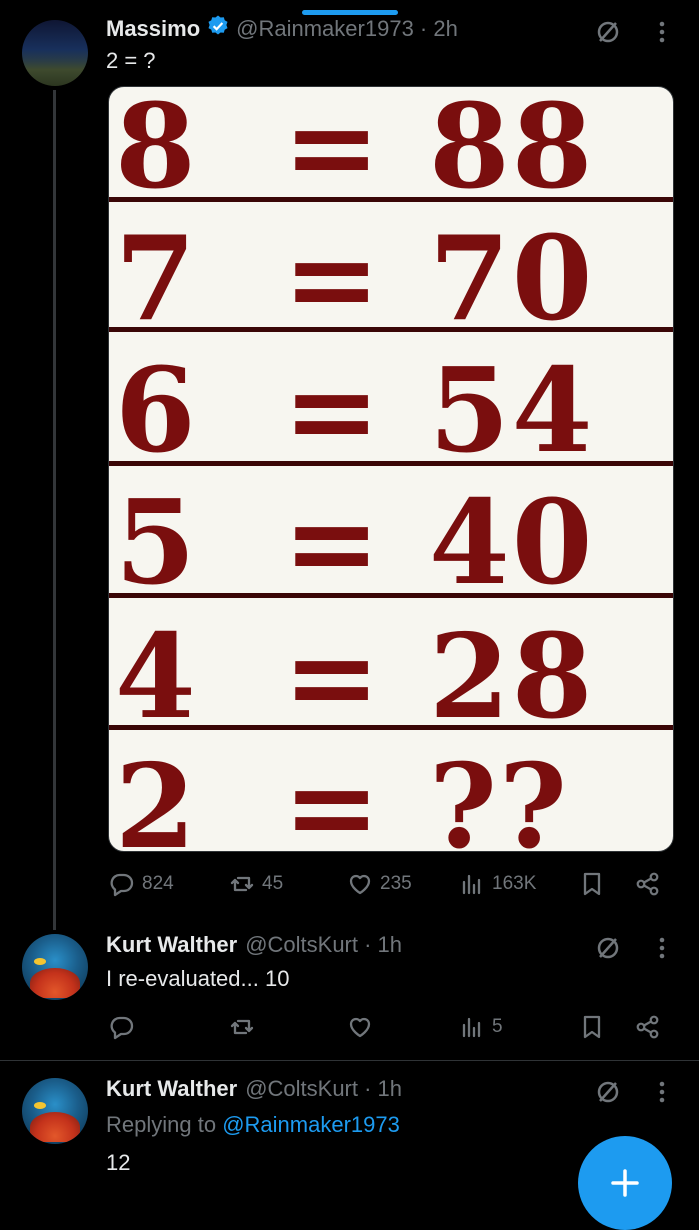  Describe the element at coordinates (391, 279) in the screenshot. I see `meme-row: 7 = 70` at that location.